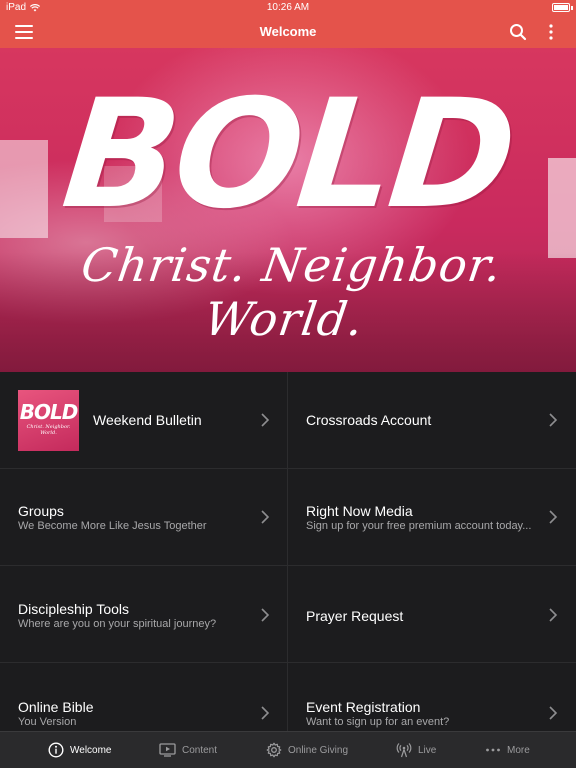 The image size is (576, 768). What do you see at coordinates (56, 707) in the screenshot?
I see `grid-item-title: Online Bible` at bounding box center [56, 707].